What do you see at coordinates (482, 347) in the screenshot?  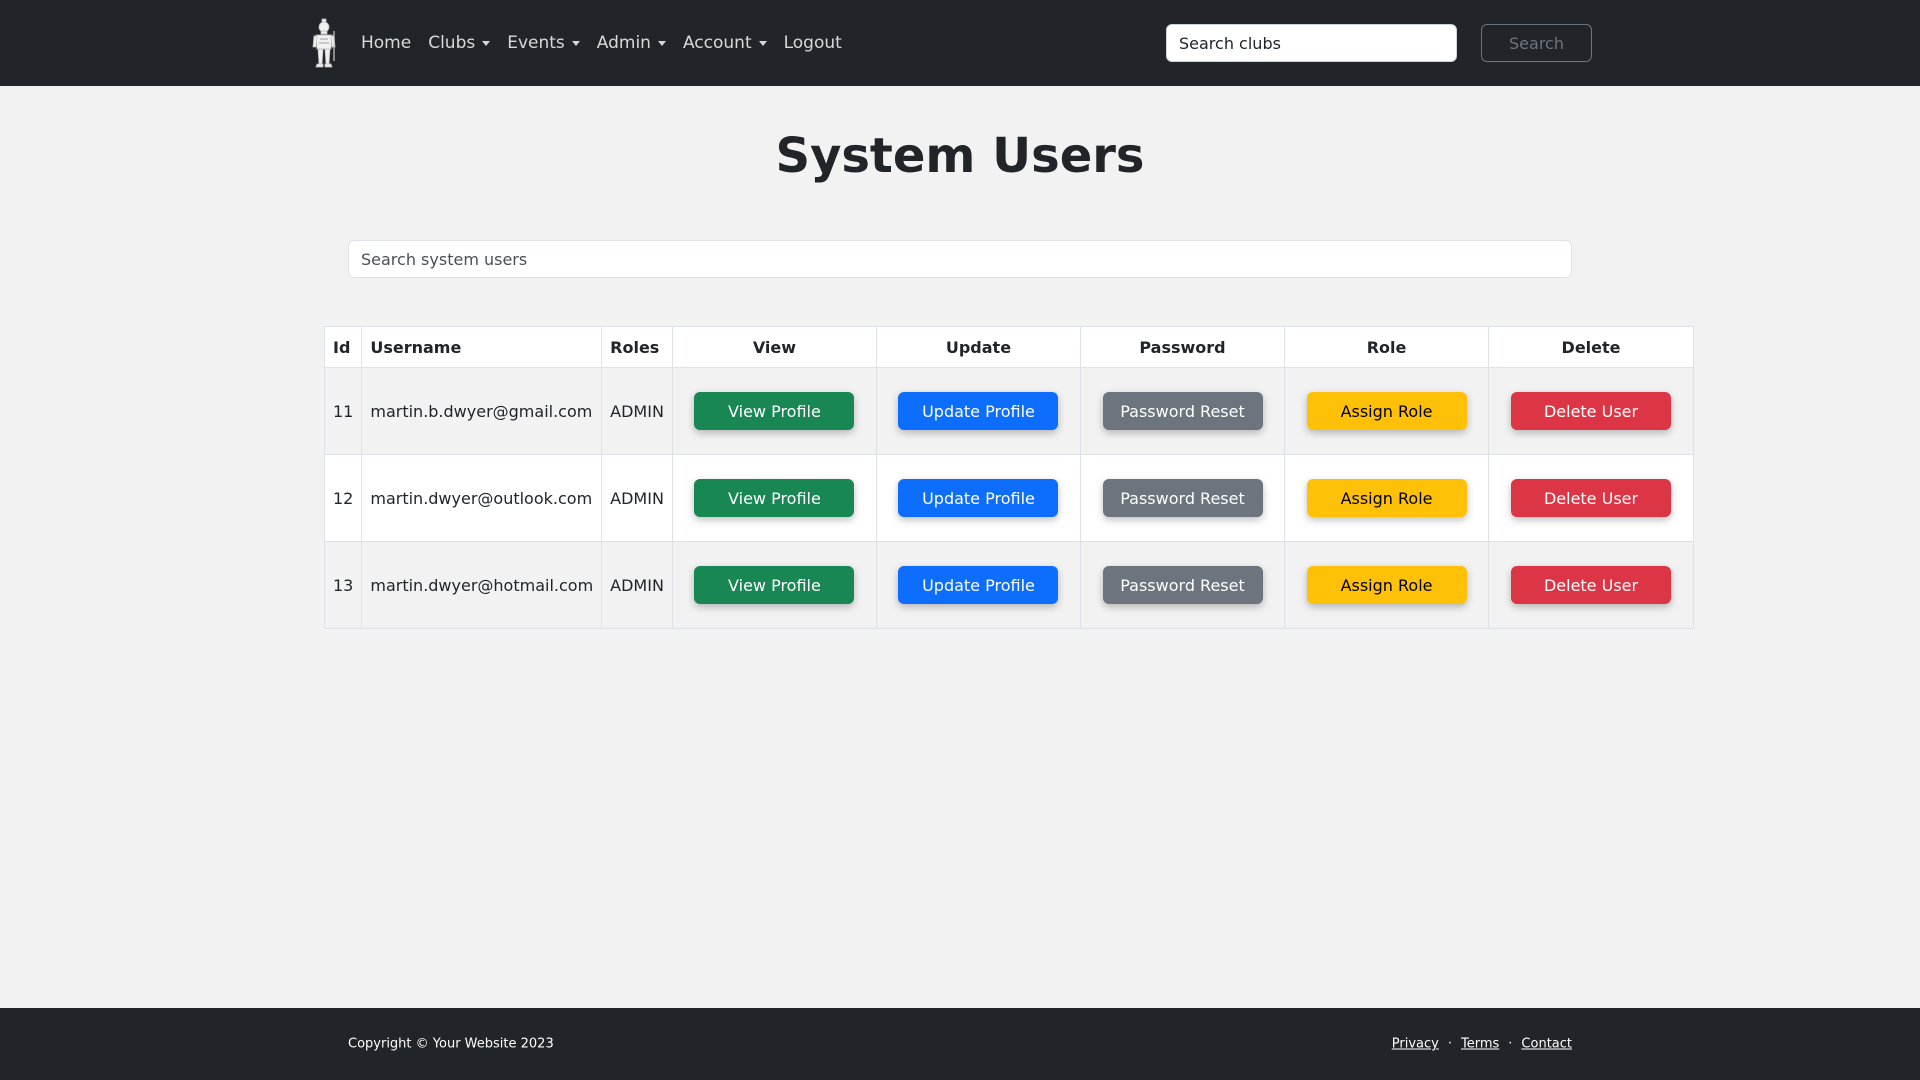 I see `col-header-username: Username` at bounding box center [482, 347].